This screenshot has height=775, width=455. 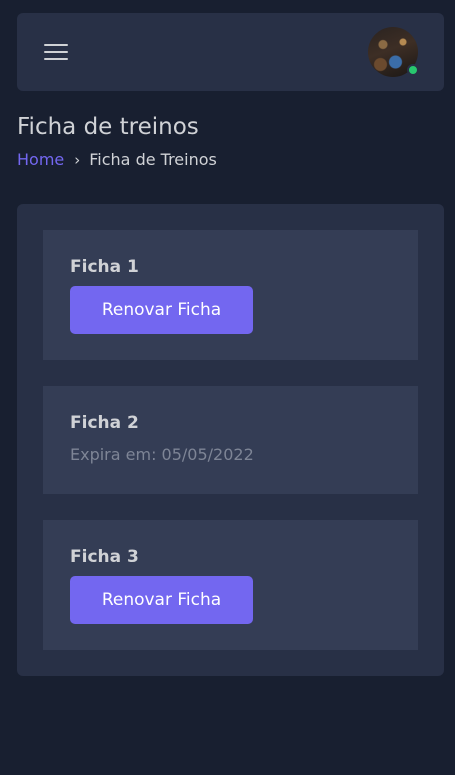 What do you see at coordinates (104, 423) in the screenshot?
I see `ficha-title: Ficha 2` at bounding box center [104, 423].